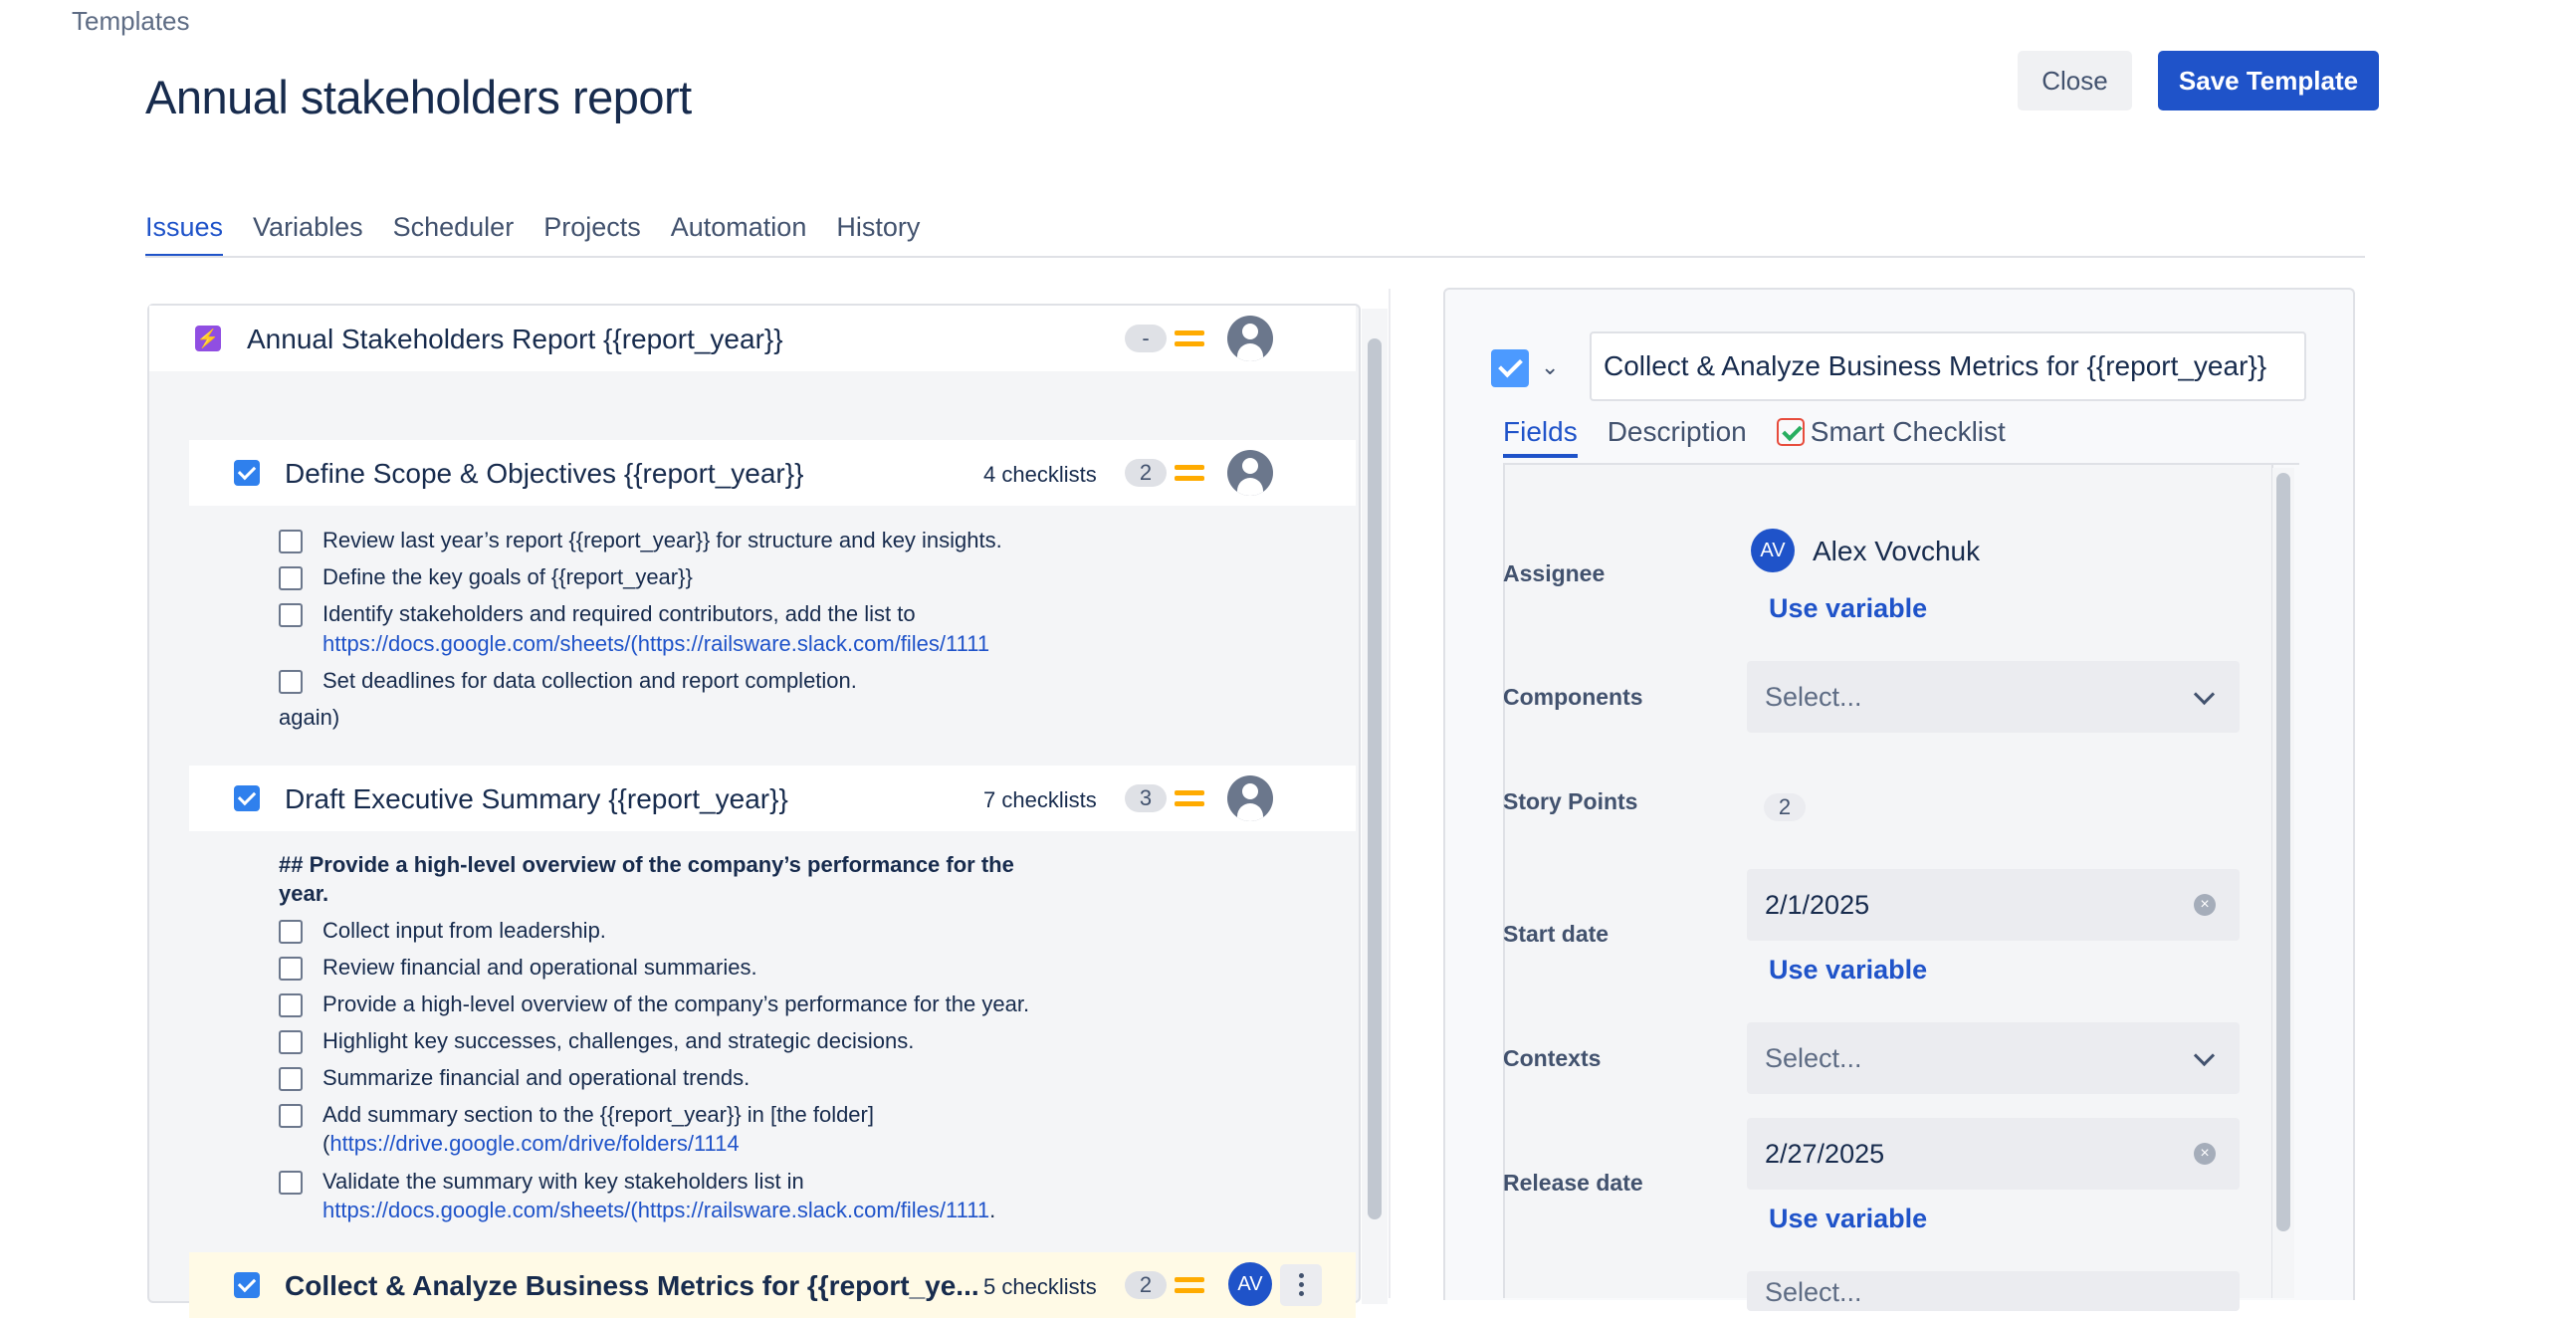 This screenshot has width=2576, height=1318. Describe the element at coordinates (131, 21) in the screenshot. I see `breadcrumb: Templates` at that location.